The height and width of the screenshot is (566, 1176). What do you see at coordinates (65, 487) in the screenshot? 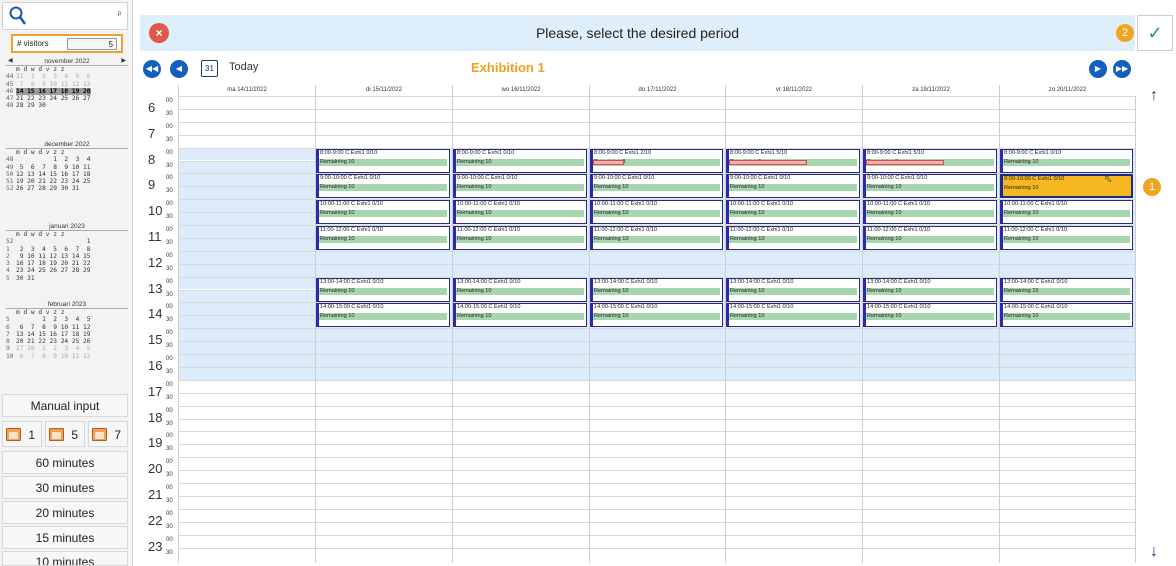
I see `duration-30-button: 30 minutes` at bounding box center [65, 487].